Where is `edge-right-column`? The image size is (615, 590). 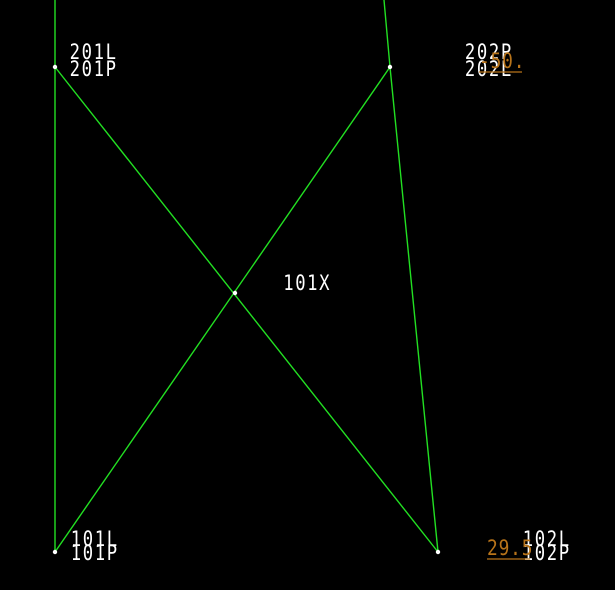 edge-right-column is located at coordinates (414, 309).